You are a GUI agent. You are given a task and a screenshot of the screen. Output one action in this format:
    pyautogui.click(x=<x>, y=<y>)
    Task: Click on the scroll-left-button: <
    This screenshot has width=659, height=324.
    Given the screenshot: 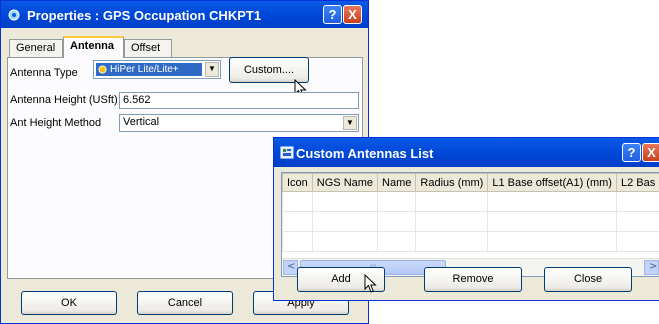 What is the action you would take?
    pyautogui.click(x=290, y=267)
    